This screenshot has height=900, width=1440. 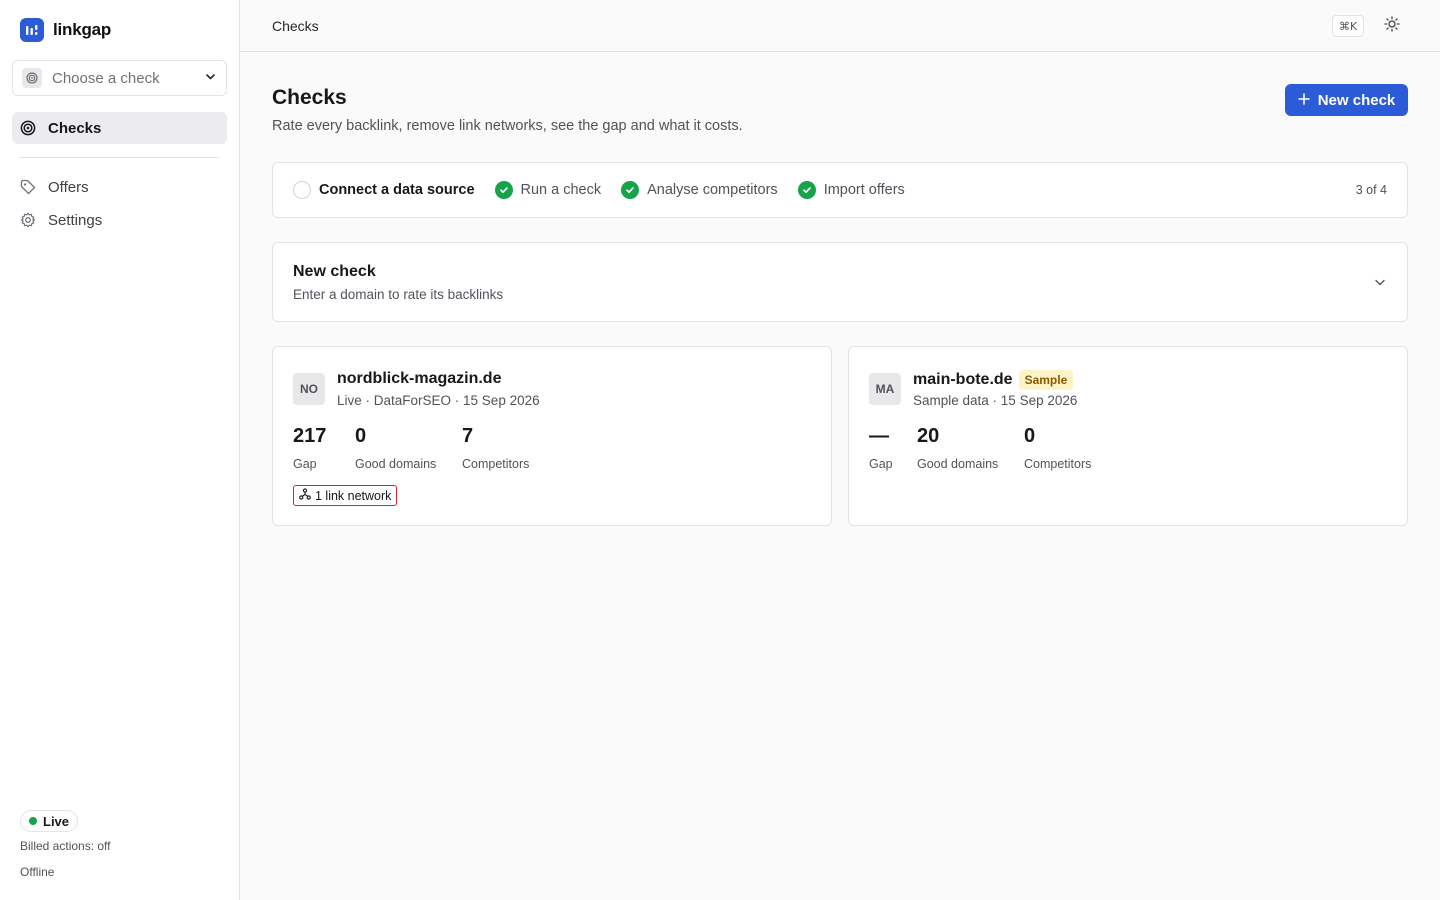 I want to click on new-check-button: New check, so click(x=1346, y=100).